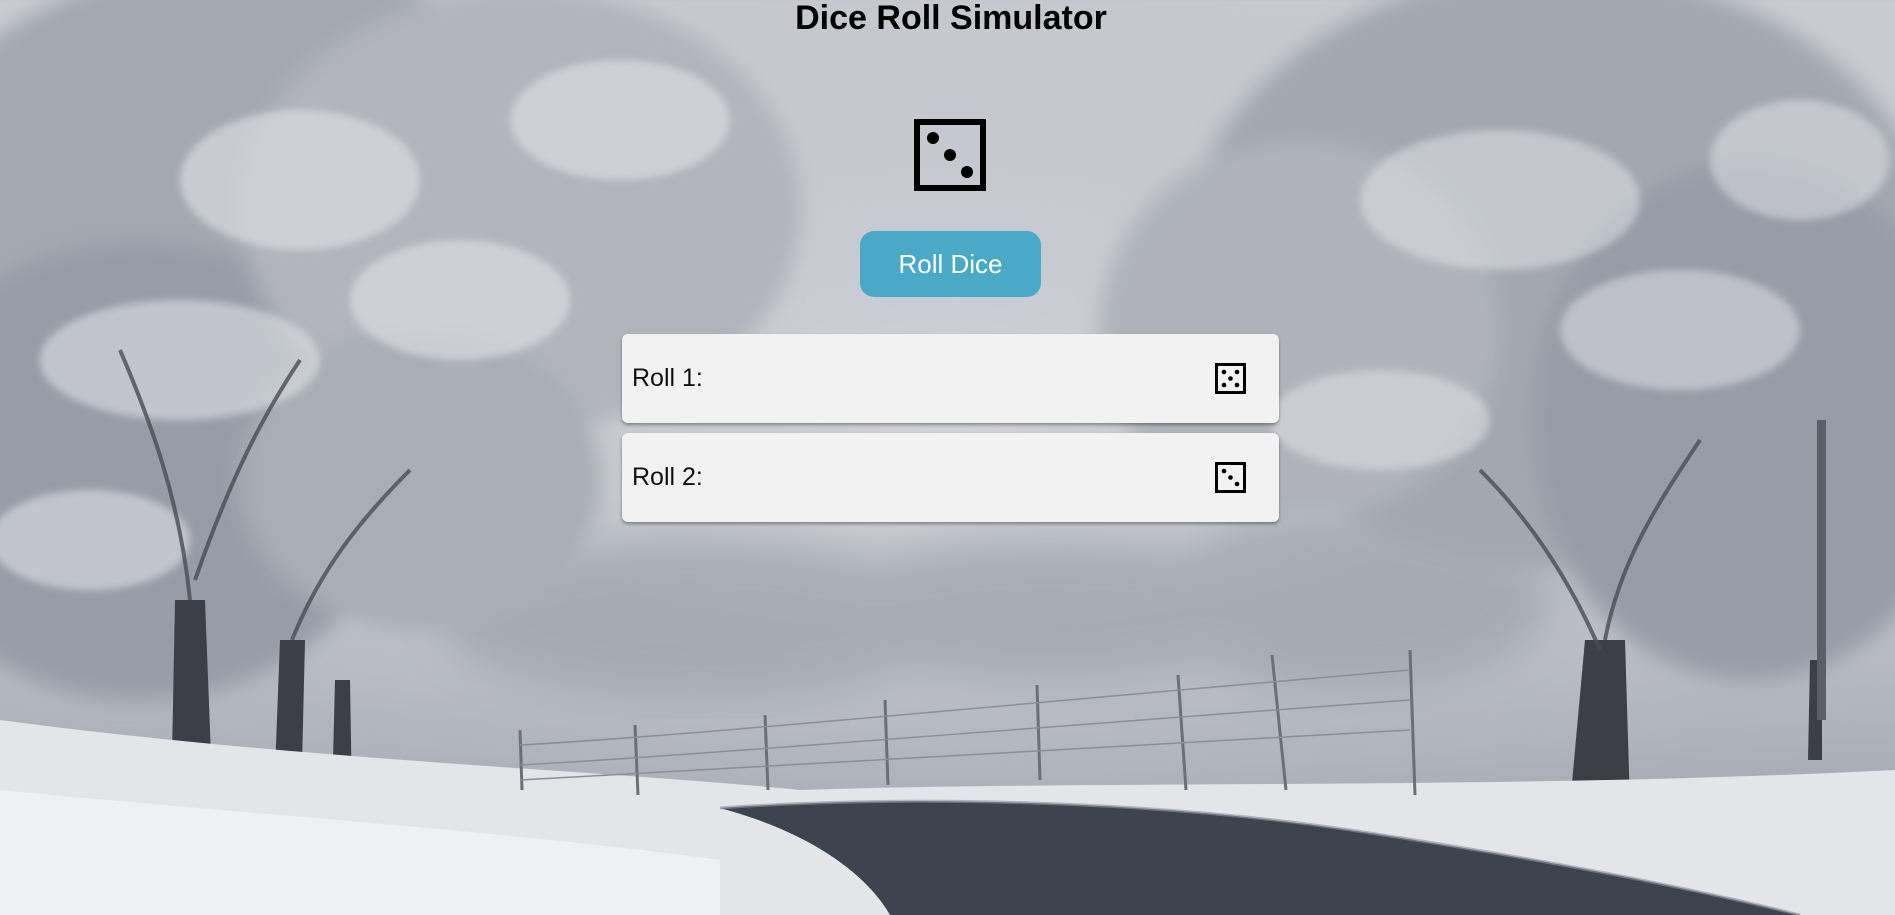 This screenshot has height=915, width=1895. Describe the element at coordinates (667, 477) in the screenshot. I see `roll-label: Roll 2:` at that location.